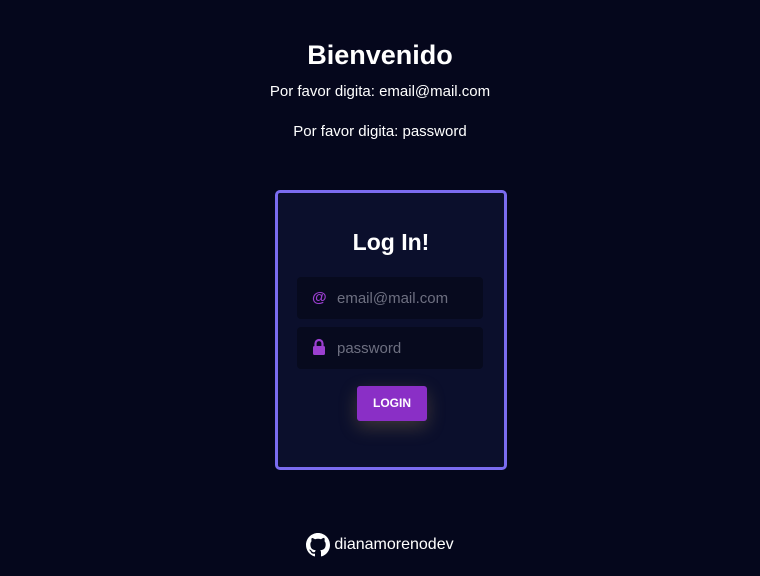  I want to click on email-hint: Por favor digita: email@mail.com, so click(380, 91).